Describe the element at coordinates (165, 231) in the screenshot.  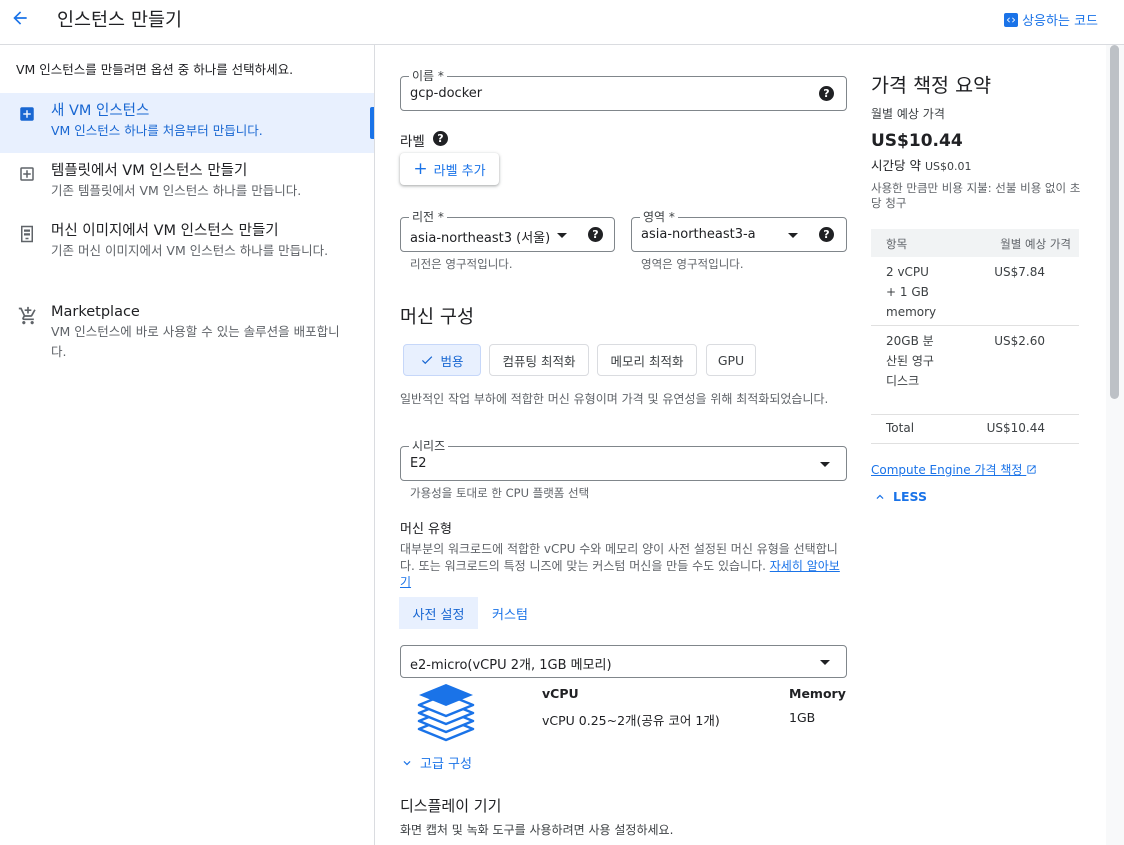
I see `option-title: 머신 이미지에서 VM 인스턴스 만들기` at that location.